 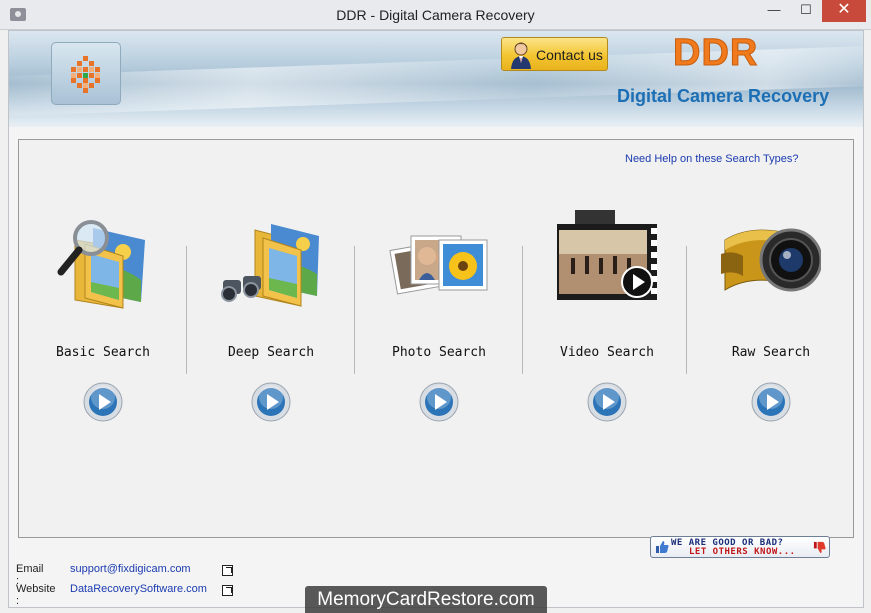 I want to click on raw-search-play-button, so click(x=771, y=402).